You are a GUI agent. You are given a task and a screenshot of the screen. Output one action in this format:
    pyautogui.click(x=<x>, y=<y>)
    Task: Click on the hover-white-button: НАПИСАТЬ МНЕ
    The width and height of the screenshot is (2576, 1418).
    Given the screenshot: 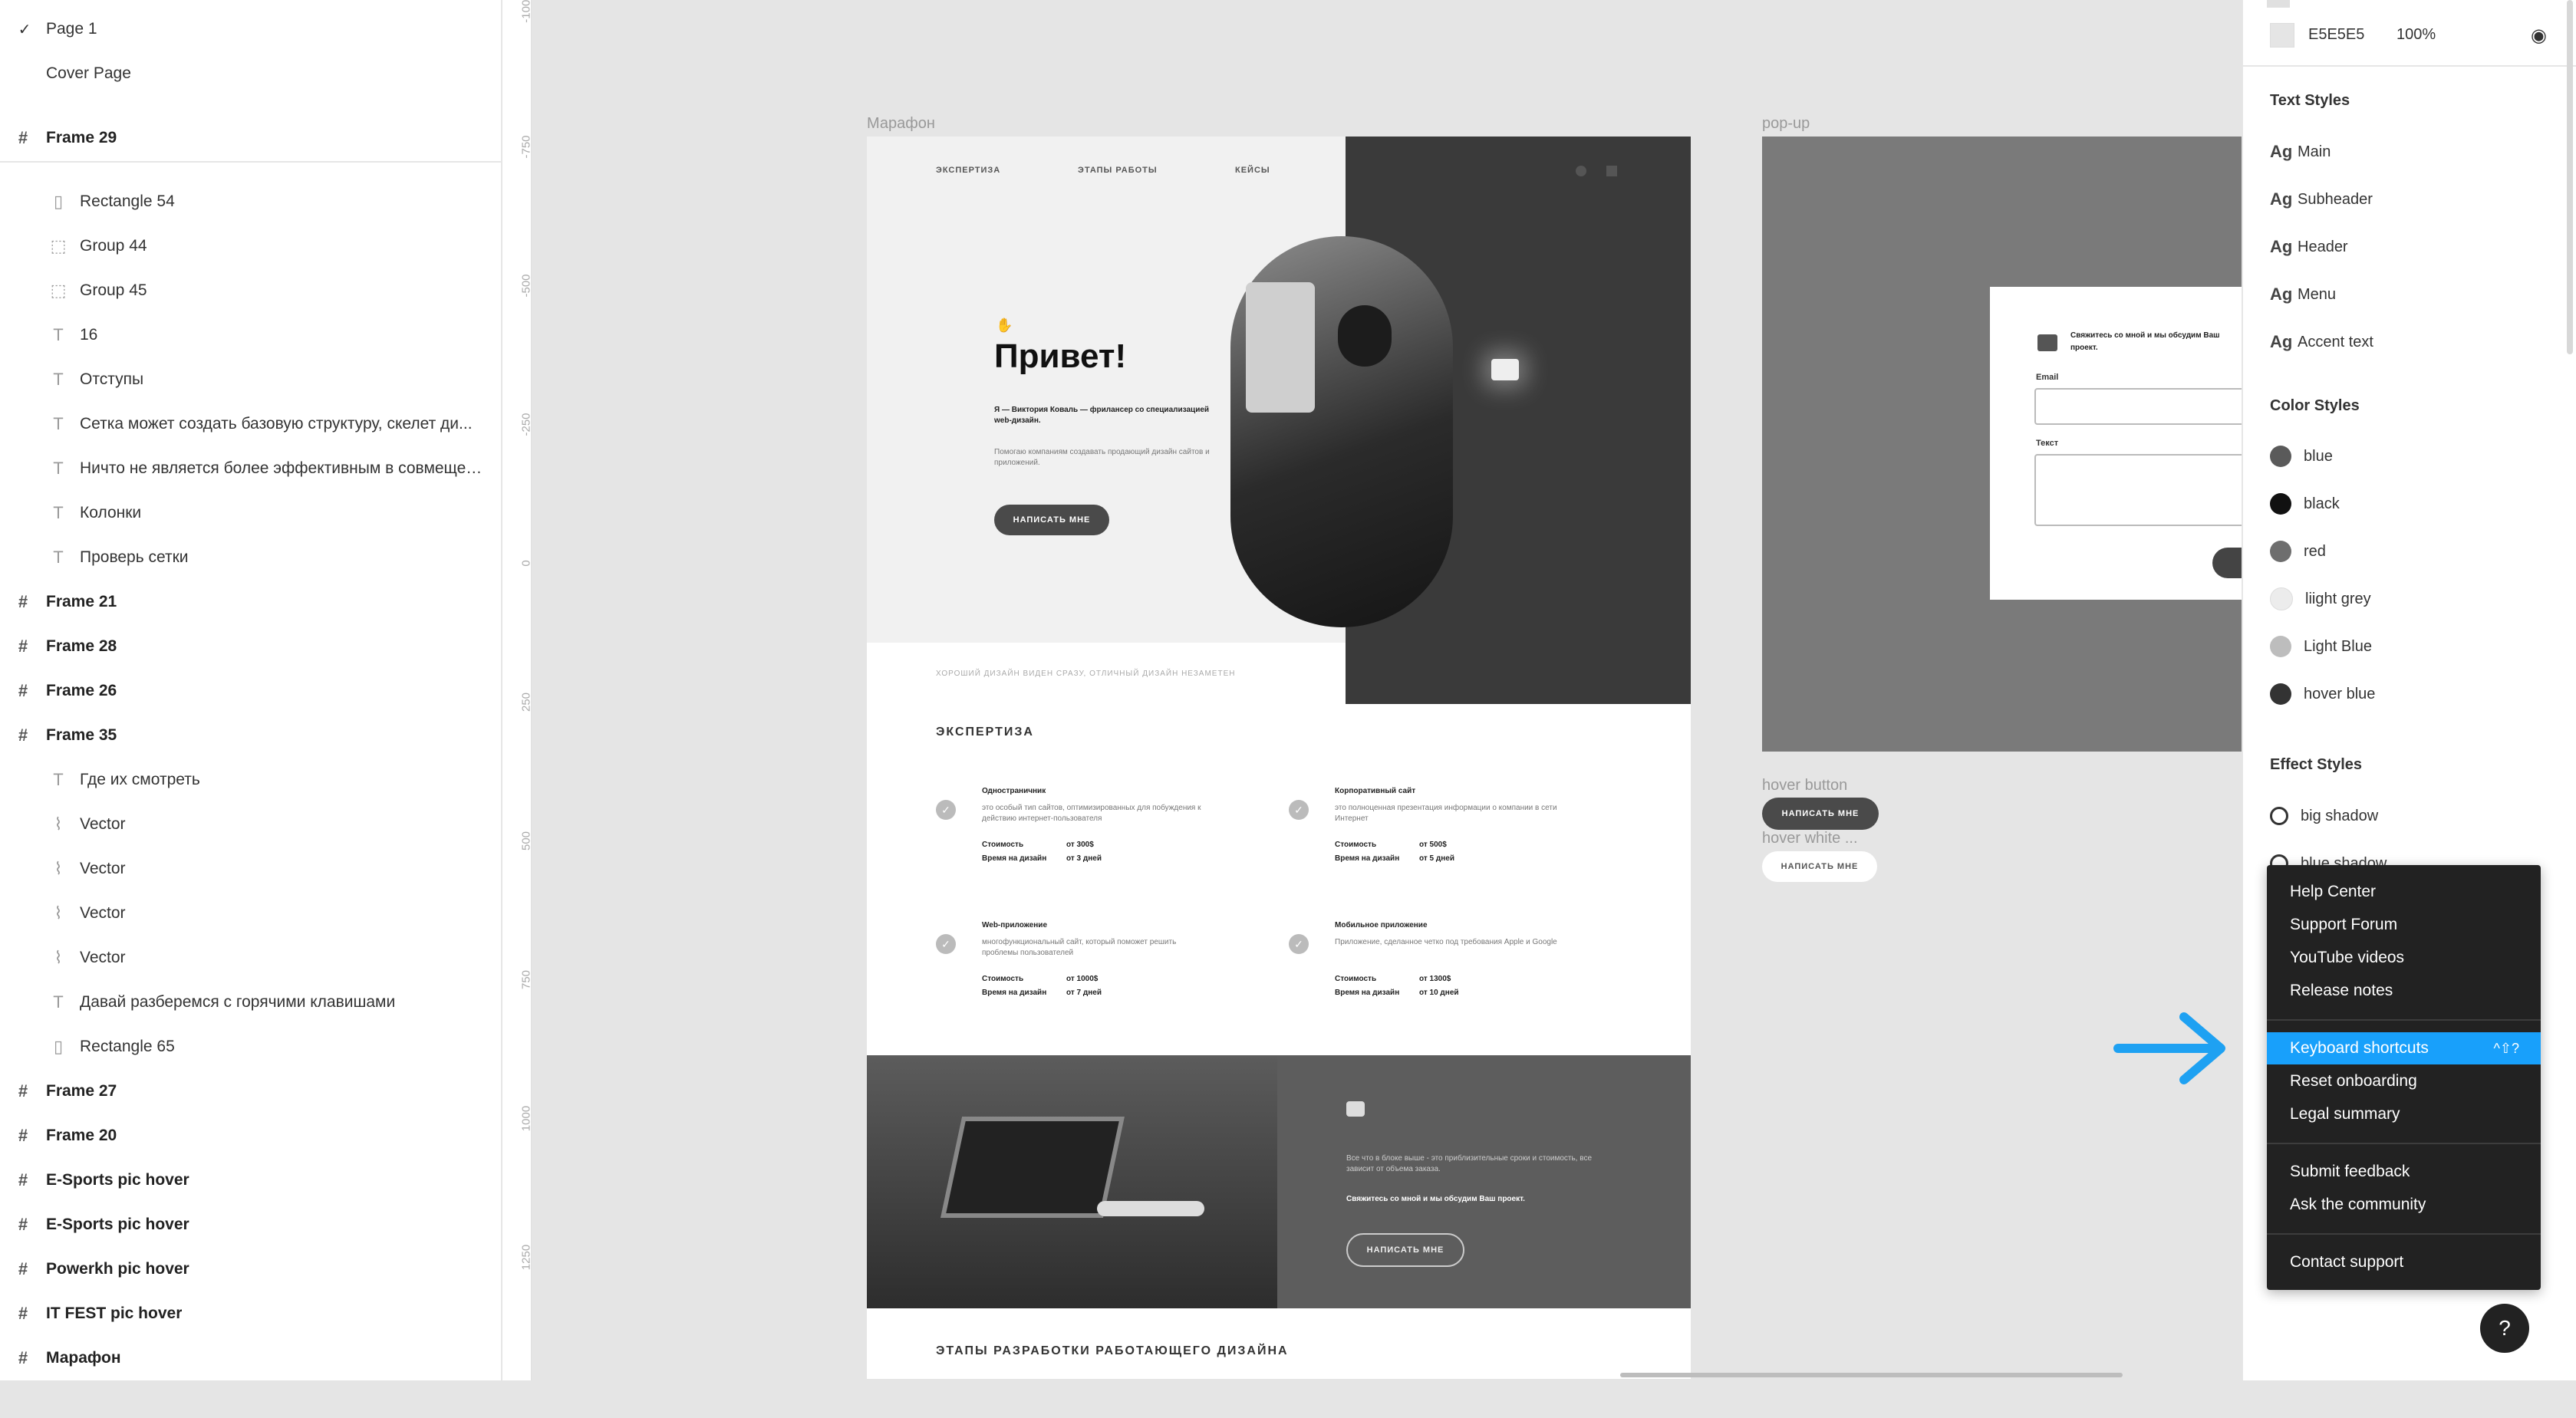 What is the action you would take?
    pyautogui.click(x=1819, y=866)
    